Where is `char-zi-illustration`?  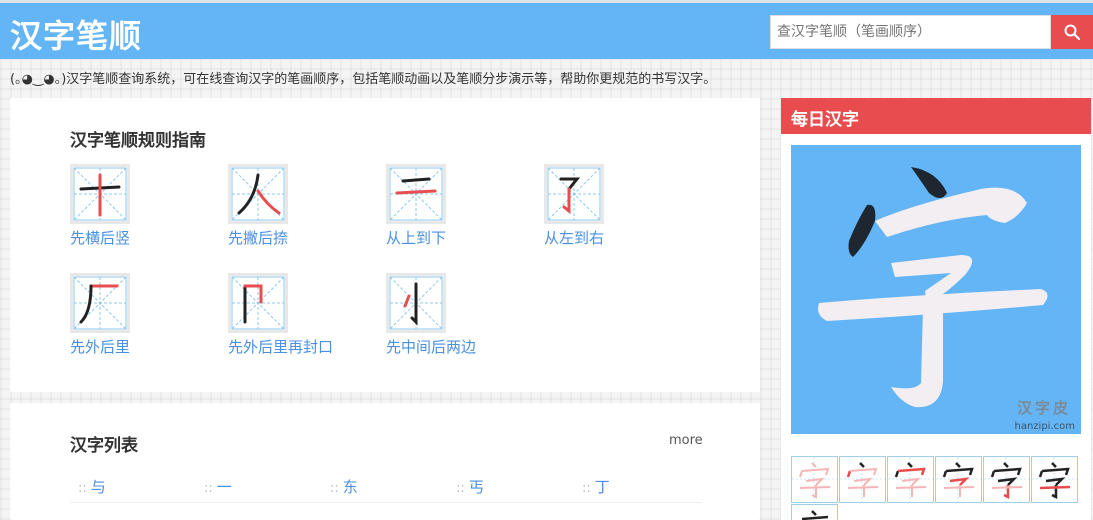 char-zi-illustration is located at coordinates (933, 287).